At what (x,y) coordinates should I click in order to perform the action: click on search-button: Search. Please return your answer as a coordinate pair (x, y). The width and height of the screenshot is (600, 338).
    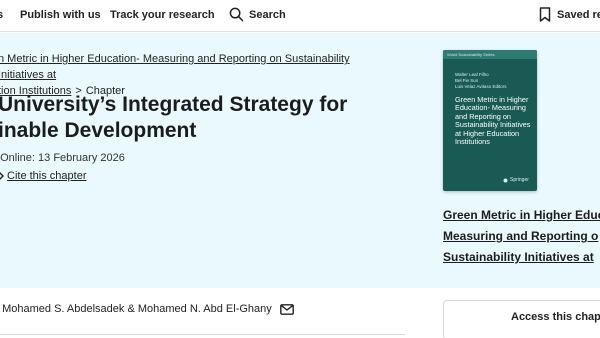
    Looking at the image, I should click on (257, 14).